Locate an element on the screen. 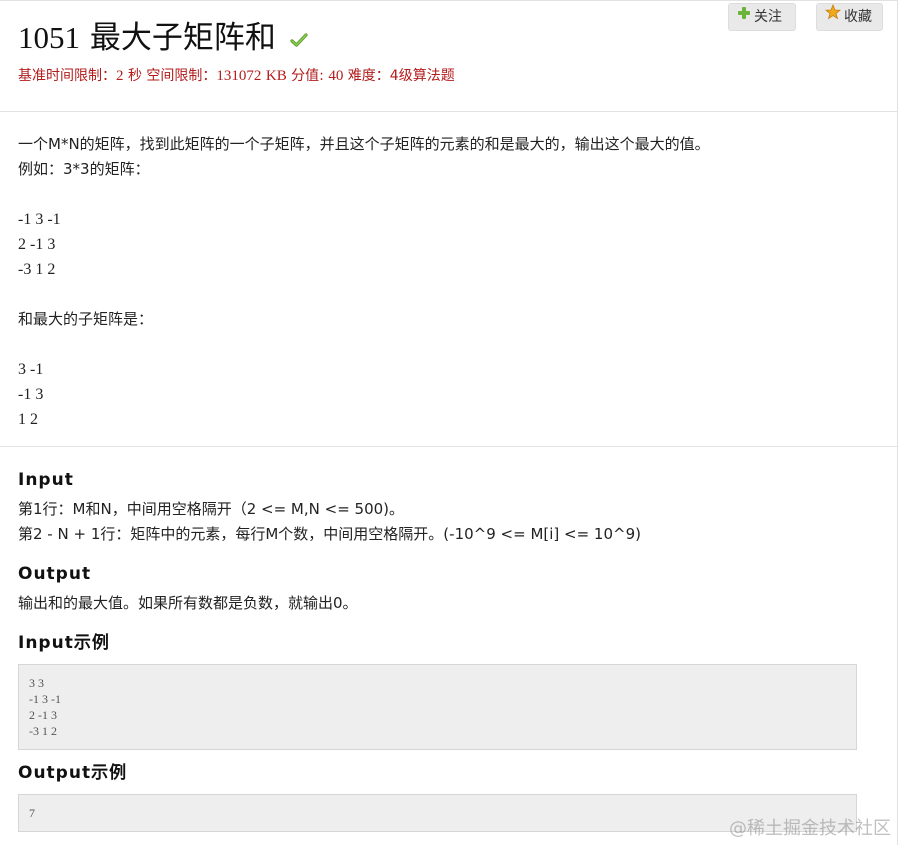 The image size is (898, 845). input-example-heading: Input示例 is located at coordinates (64, 643).